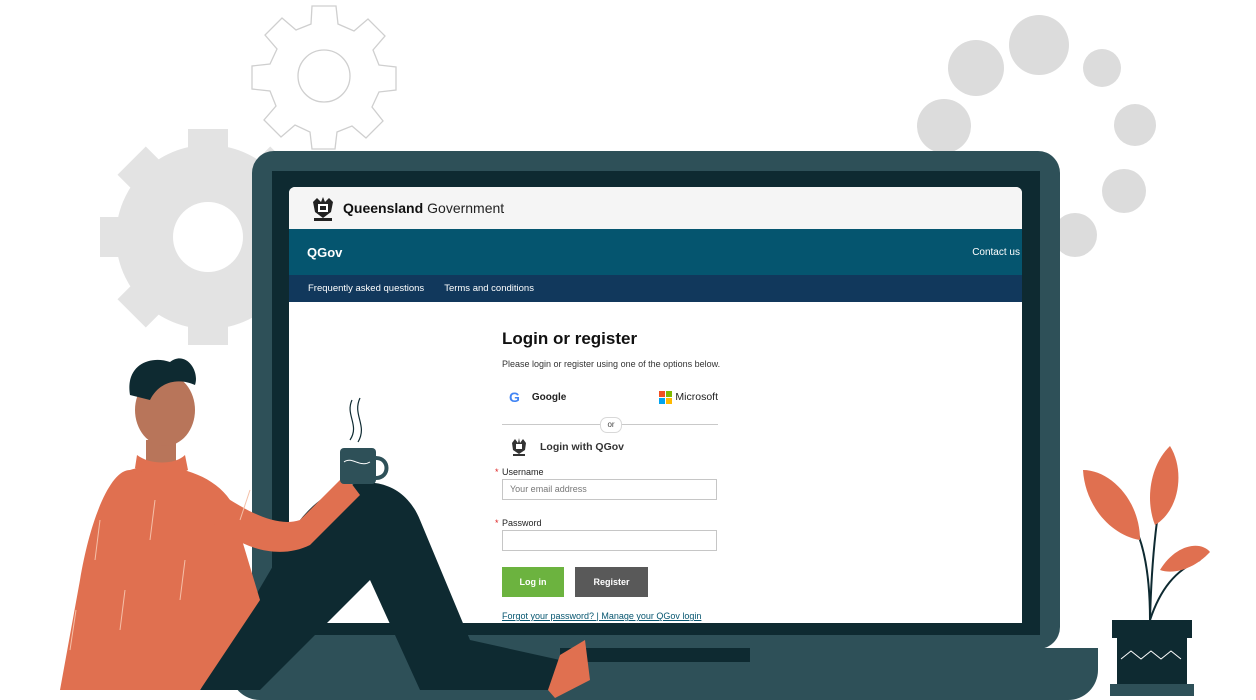 Image resolution: width=1256 pixels, height=700 pixels. Describe the element at coordinates (609, 489) in the screenshot. I see `username-field: Your email address` at that location.